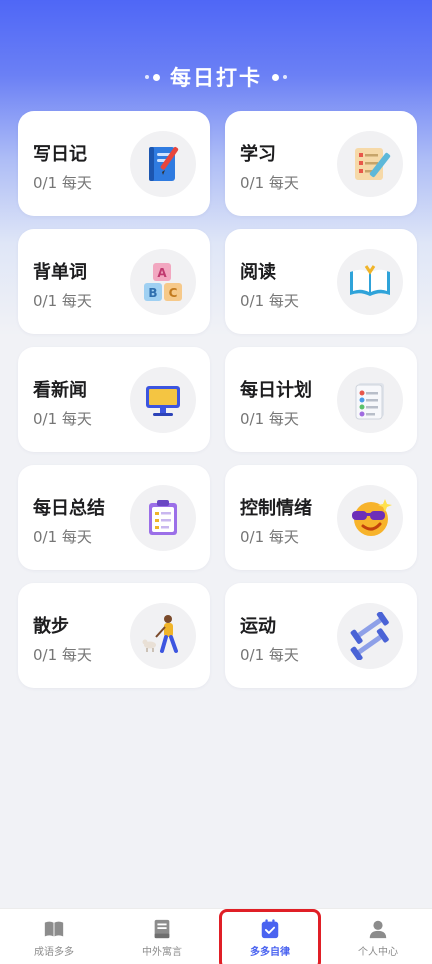 The image size is (432, 964). What do you see at coordinates (69, 508) in the screenshot?
I see `card-title: 每日总结` at bounding box center [69, 508].